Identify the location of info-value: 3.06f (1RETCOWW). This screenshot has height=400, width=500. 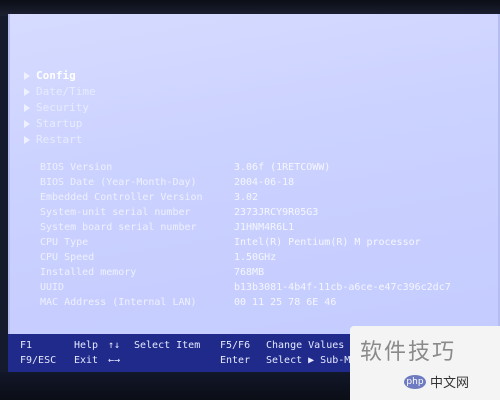
(282, 167).